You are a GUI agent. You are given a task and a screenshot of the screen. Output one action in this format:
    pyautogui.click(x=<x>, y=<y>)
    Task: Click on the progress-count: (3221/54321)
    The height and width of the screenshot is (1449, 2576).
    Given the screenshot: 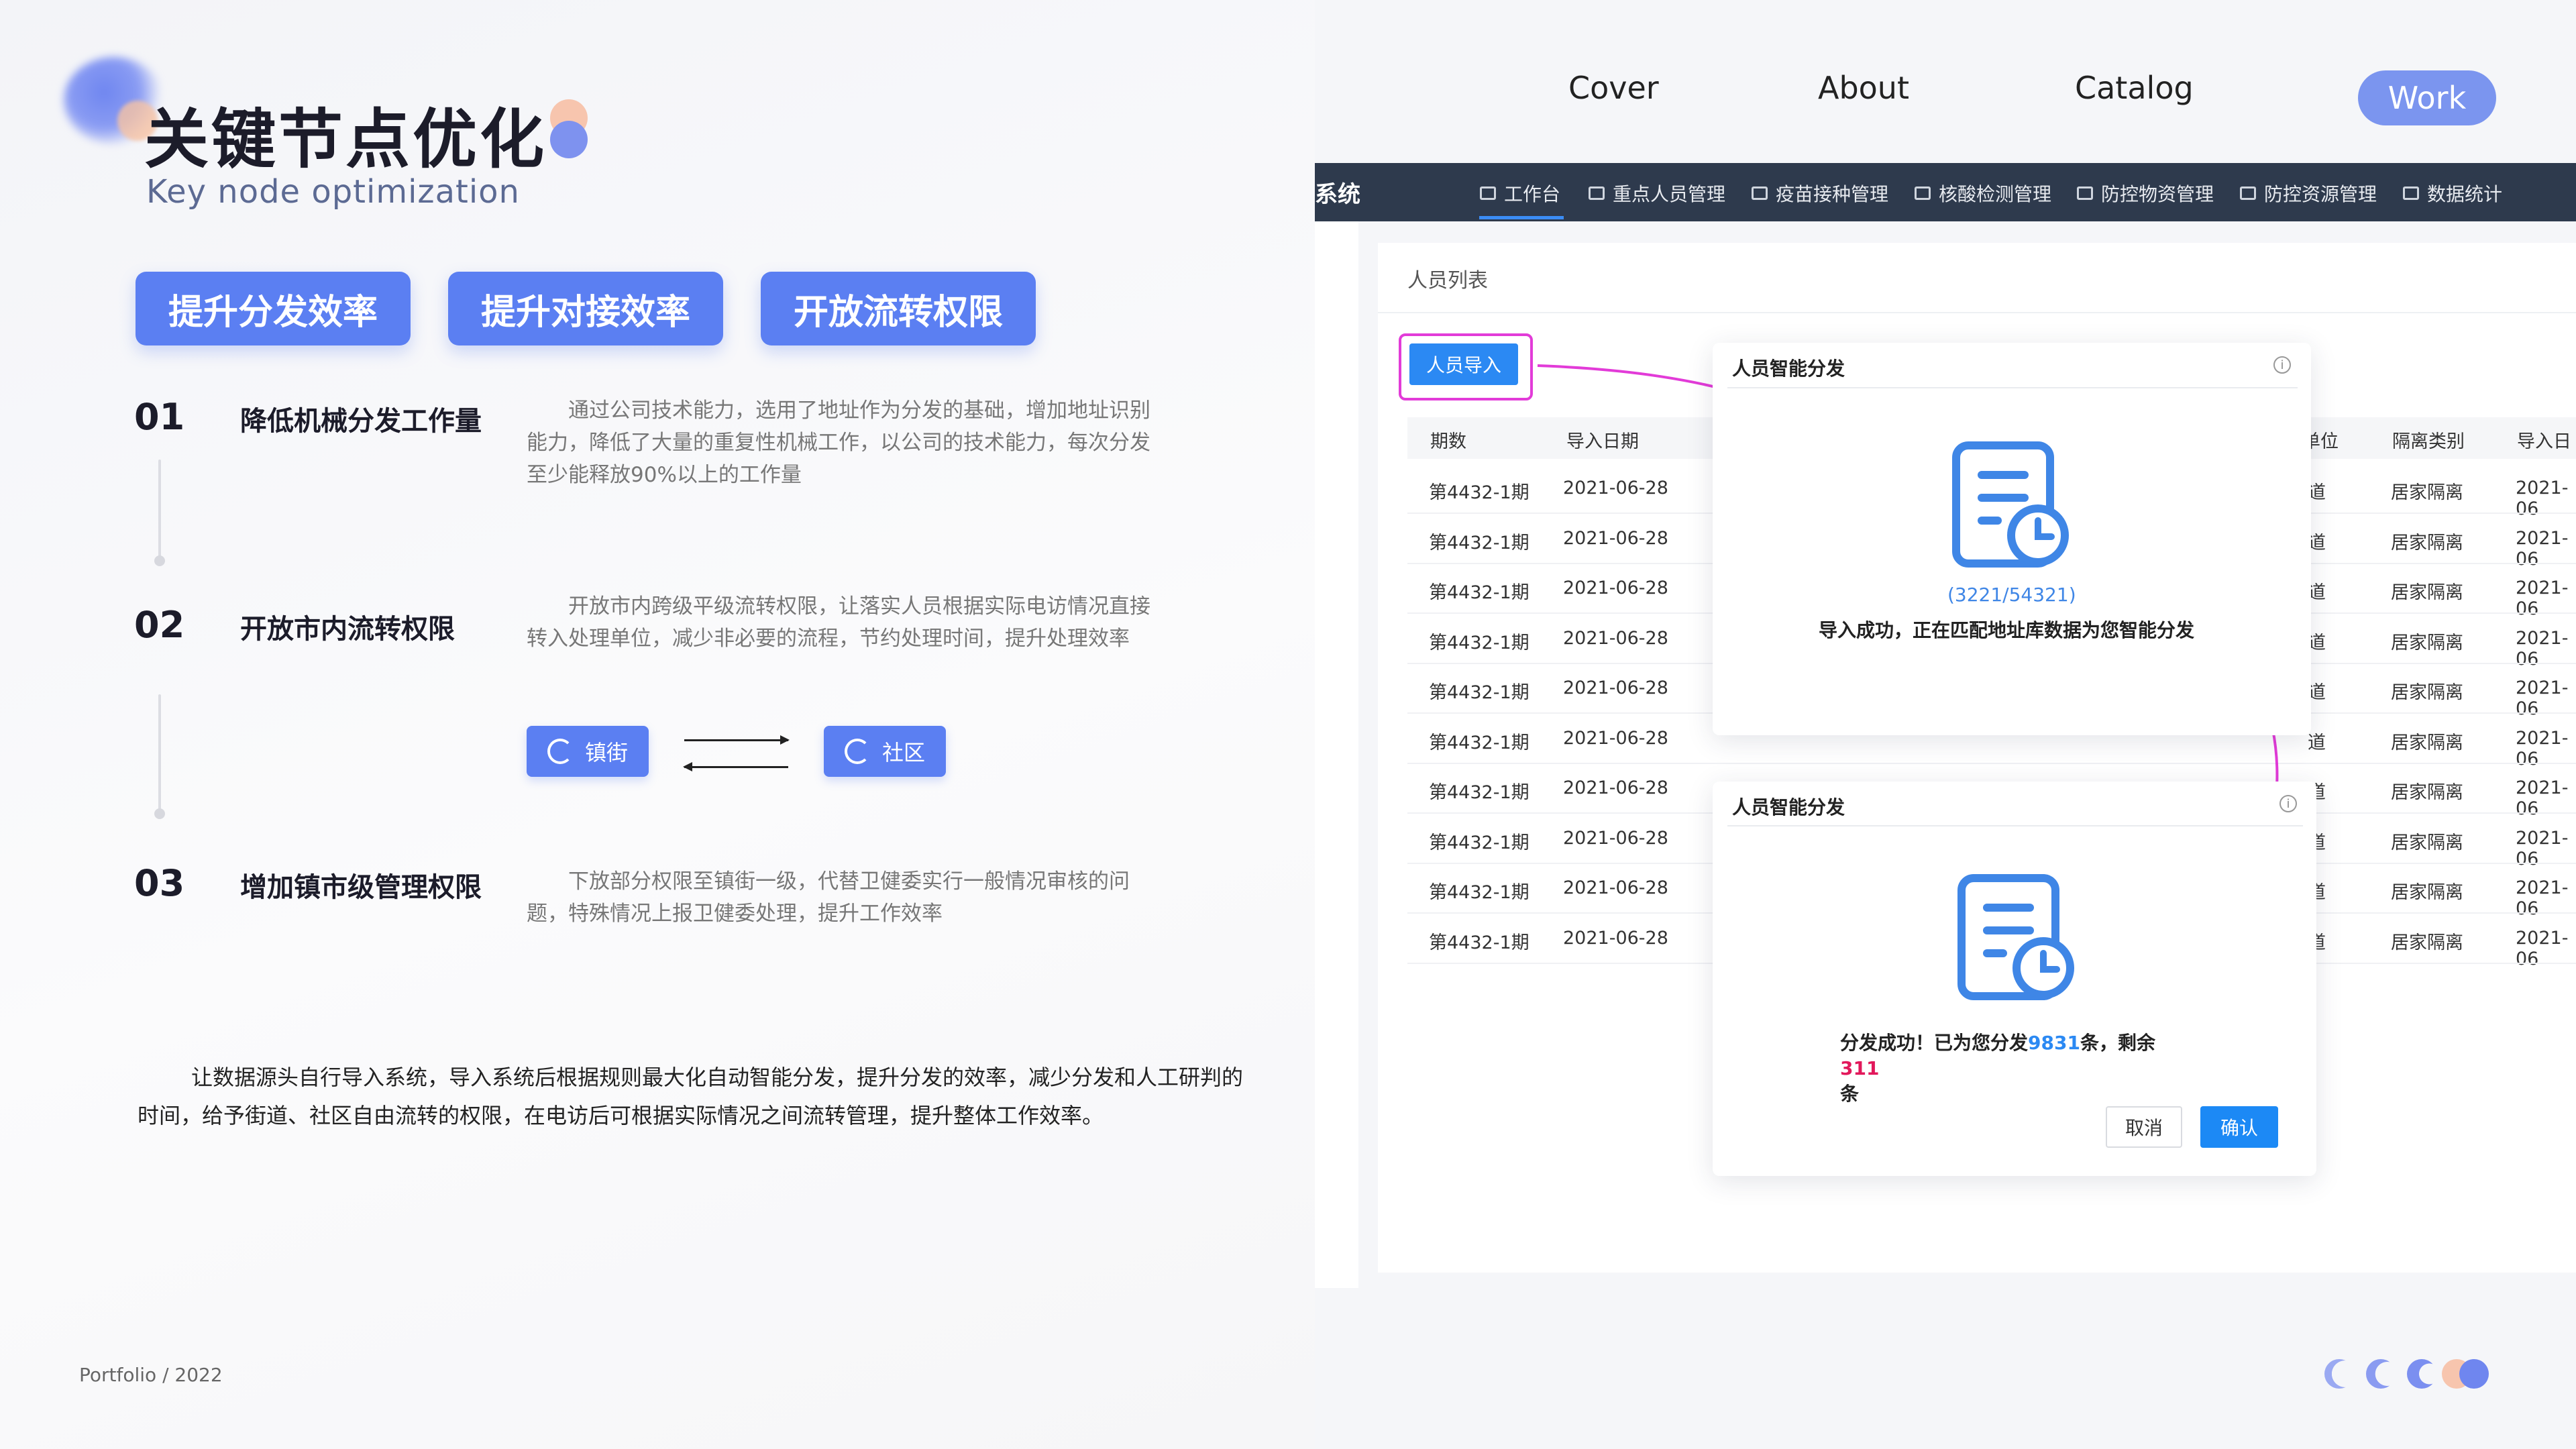 What is the action you would take?
    pyautogui.click(x=2011, y=595)
    